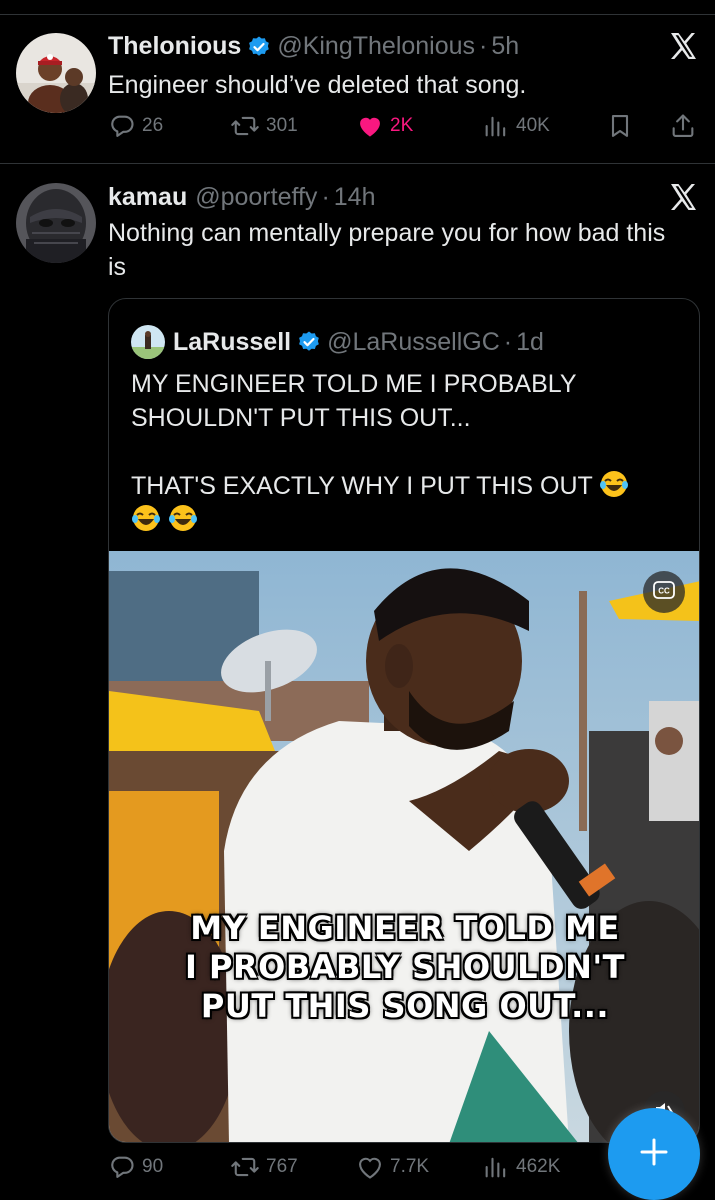  Describe the element at coordinates (264, 126) in the screenshot. I see `repost-button: 301` at that location.